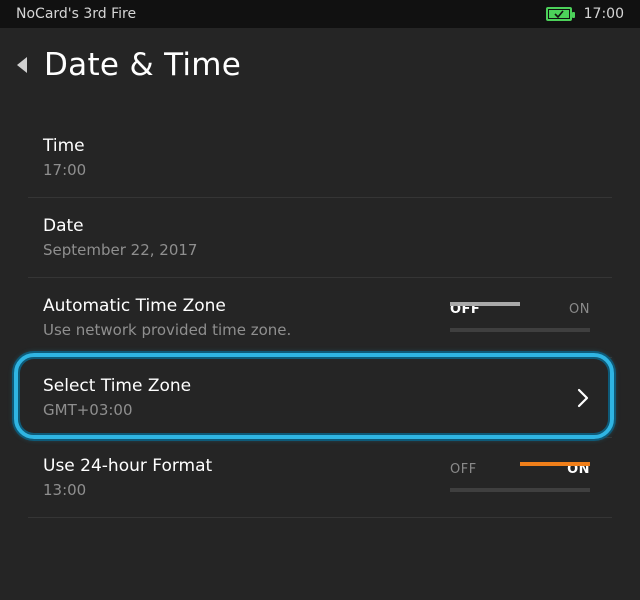  What do you see at coordinates (143, 65) in the screenshot?
I see `page-title: Date & Time` at bounding box center [143, 65].